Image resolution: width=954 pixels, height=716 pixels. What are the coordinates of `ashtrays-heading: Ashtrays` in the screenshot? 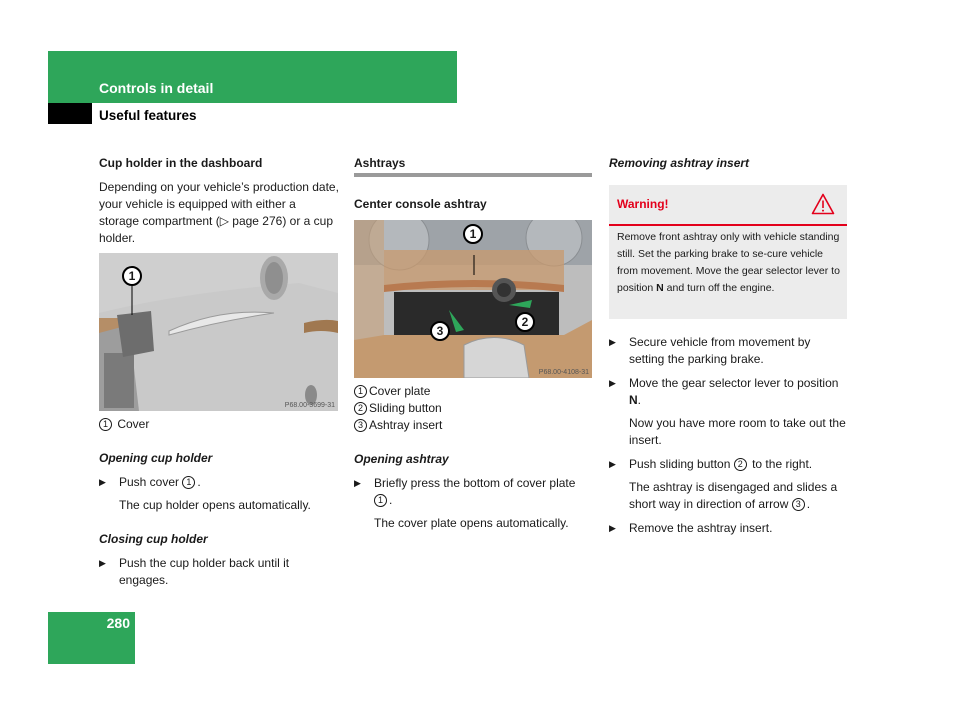 It's located at (380, 163).